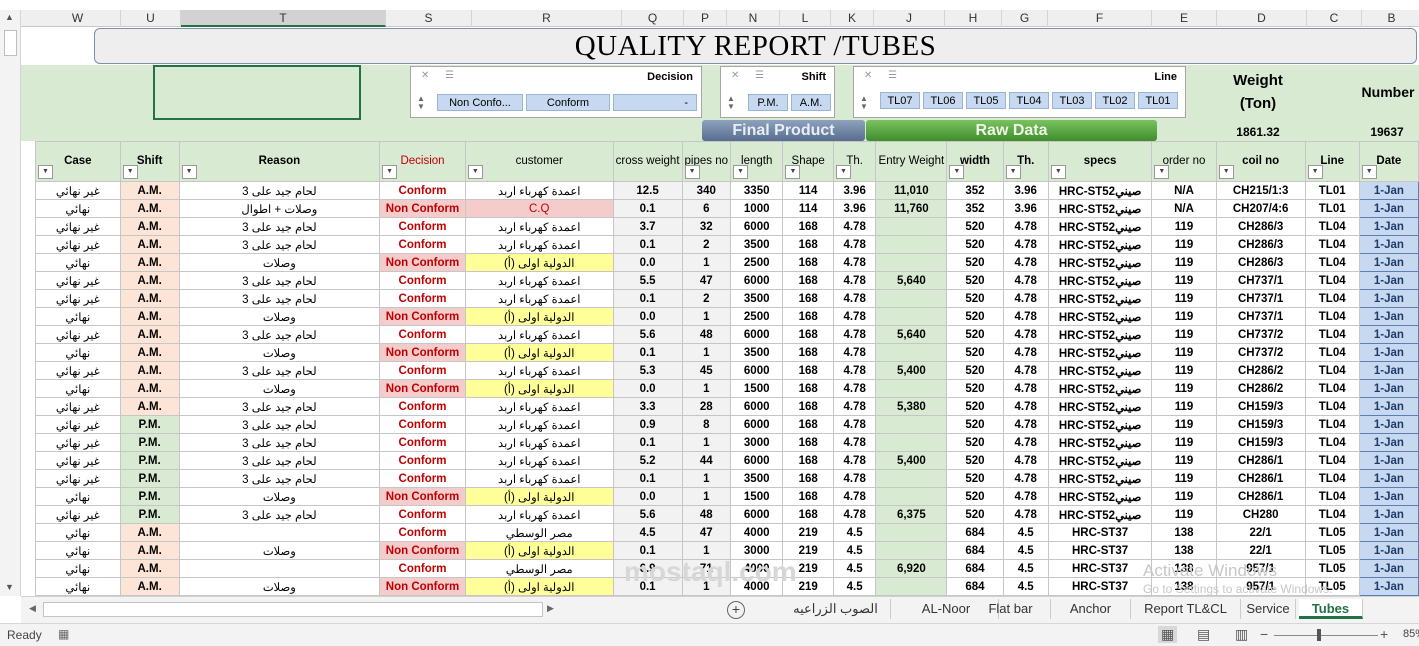 The height and width of the screenshot is (646, 1419). I want to click on column-header-q: Q, so click(653, 18).